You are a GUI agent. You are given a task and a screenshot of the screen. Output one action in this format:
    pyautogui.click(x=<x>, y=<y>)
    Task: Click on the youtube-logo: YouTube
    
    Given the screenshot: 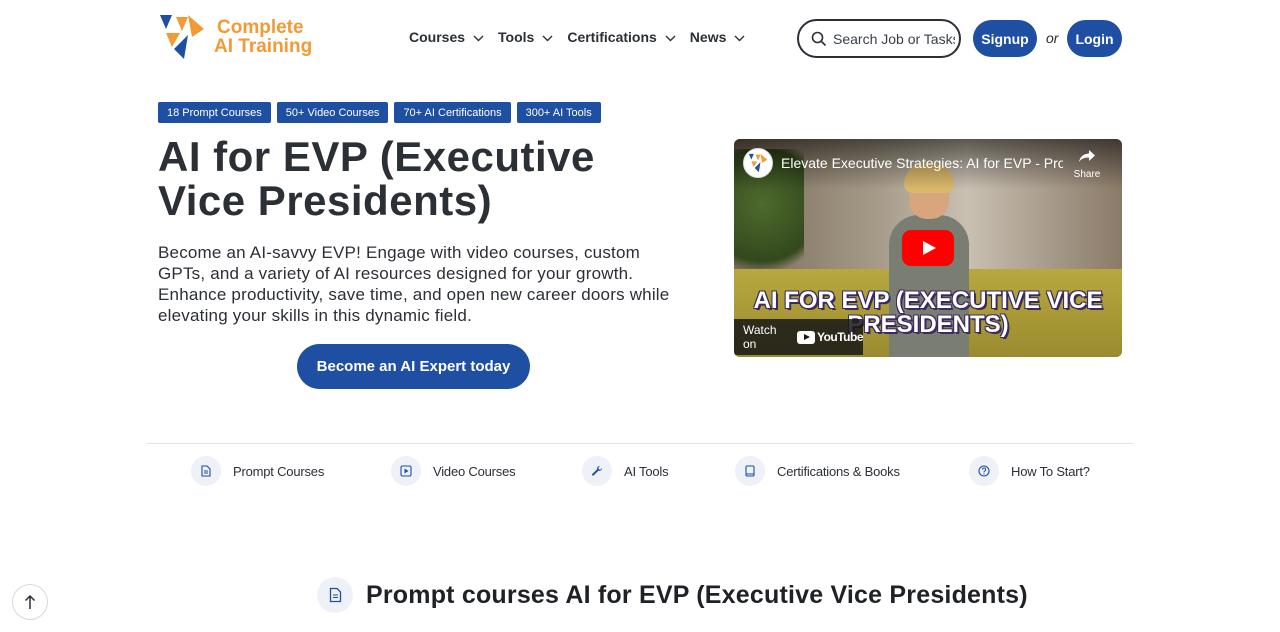 What is the action you would take?
    pyautogui.click(x=830, y=337)
    